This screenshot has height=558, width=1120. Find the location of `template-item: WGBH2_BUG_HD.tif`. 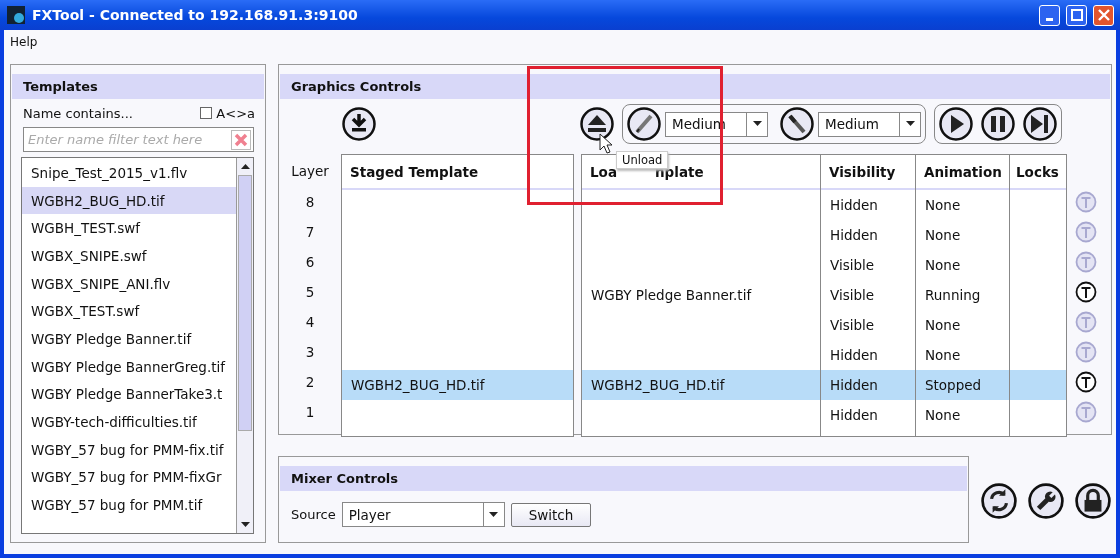

template-item: WGBH2_BUG_HD.tif is located at coordinates (129, 200).